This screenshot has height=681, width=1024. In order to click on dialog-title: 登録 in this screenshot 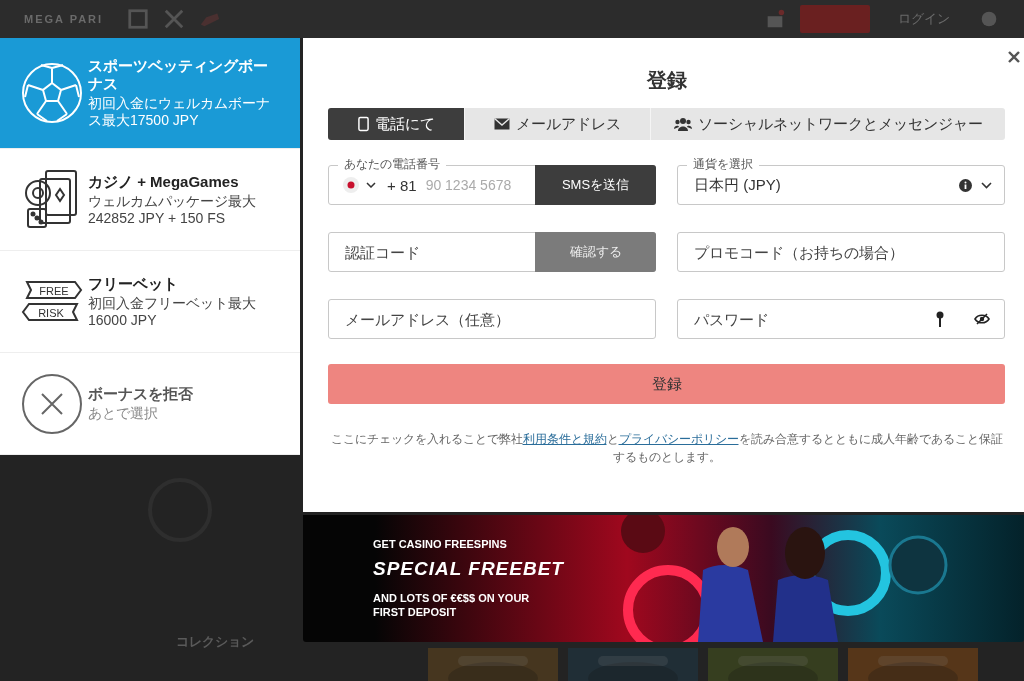, I will do `click(666, 80)`.